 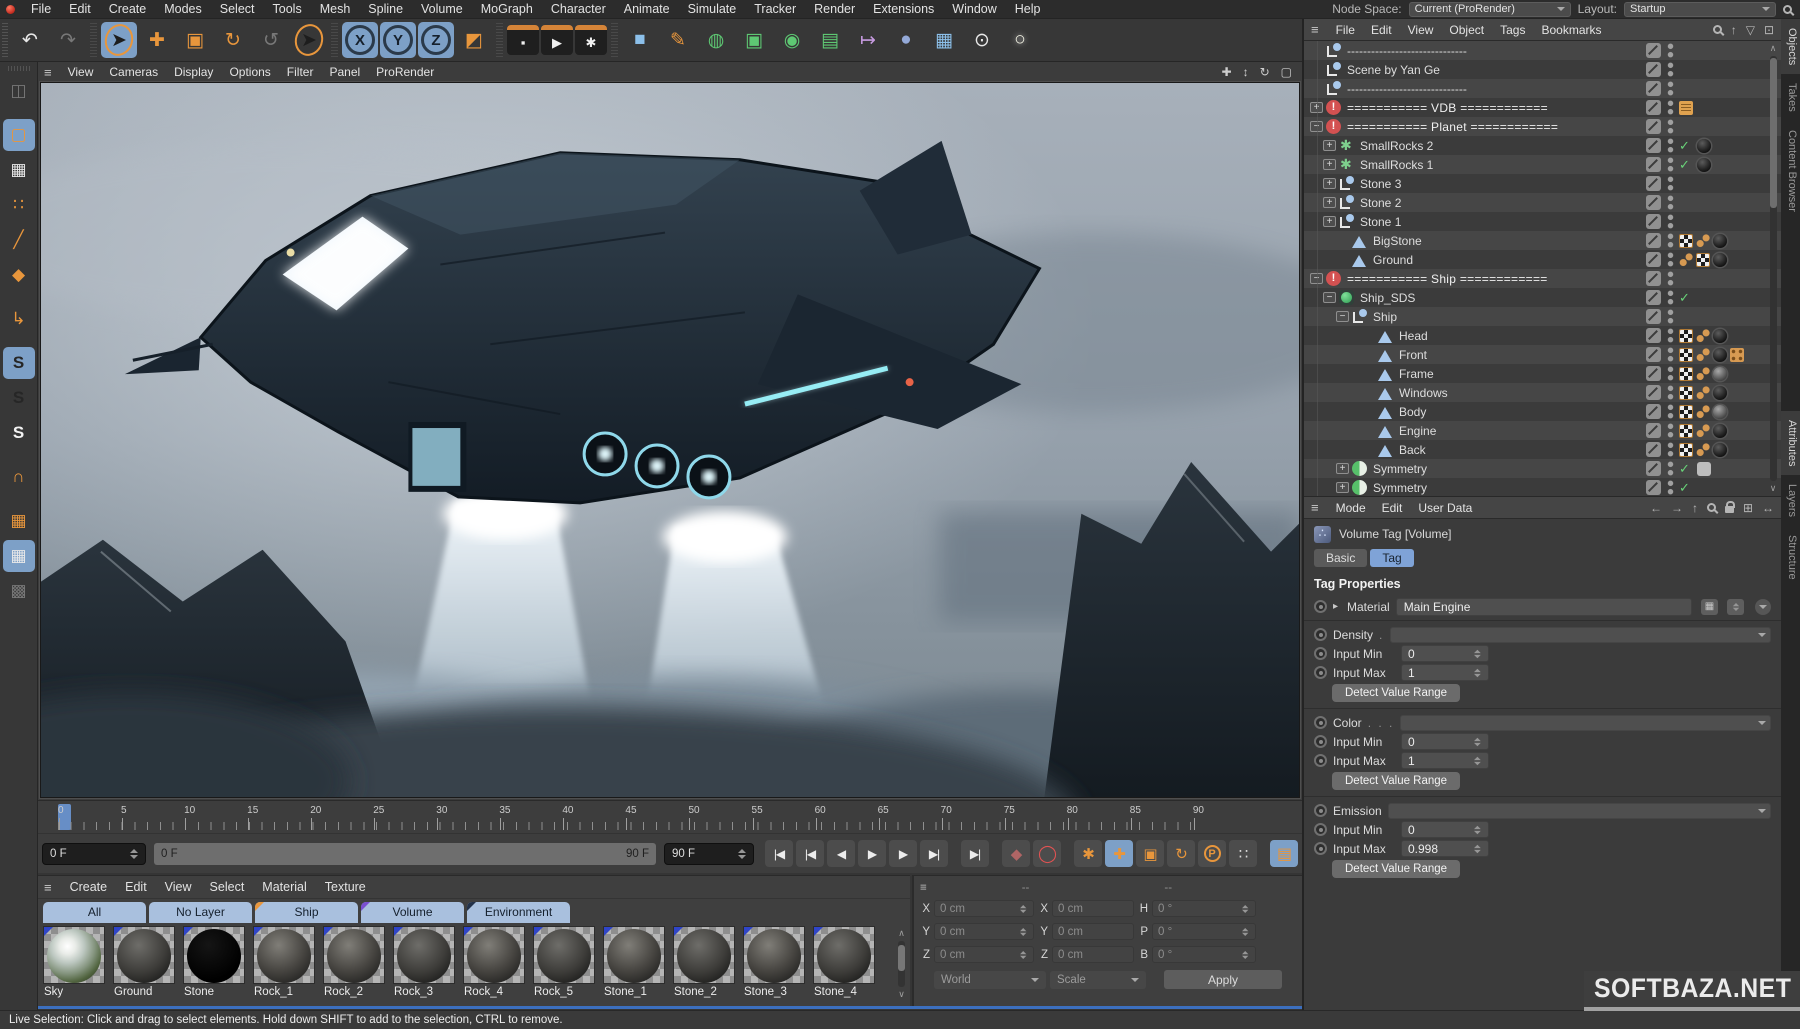 I want to click on scroll-down-icon: ∨, so click(x=901, y=994).